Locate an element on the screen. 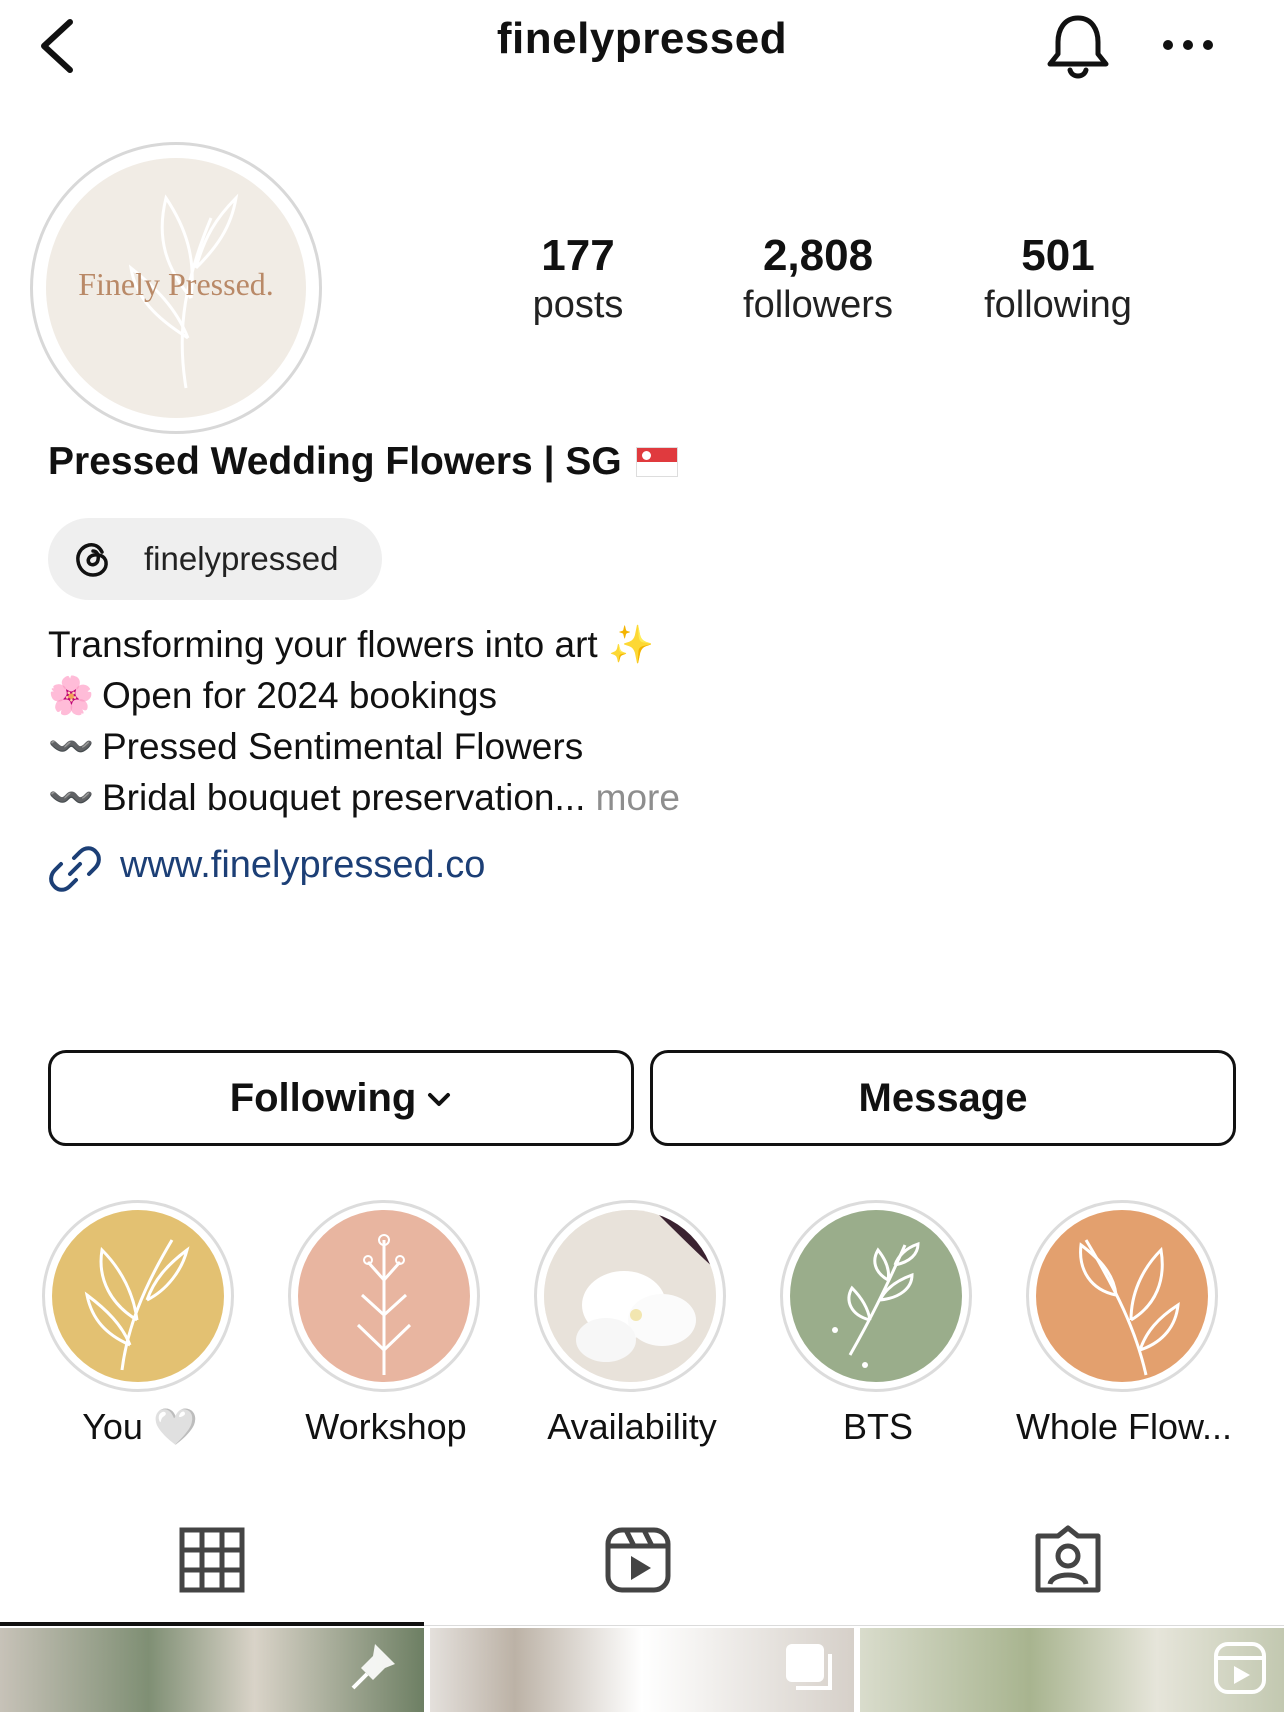 This screenshot has height=1712, width=1284. stat-followers-label: followers is located at coordinates (818, 305).